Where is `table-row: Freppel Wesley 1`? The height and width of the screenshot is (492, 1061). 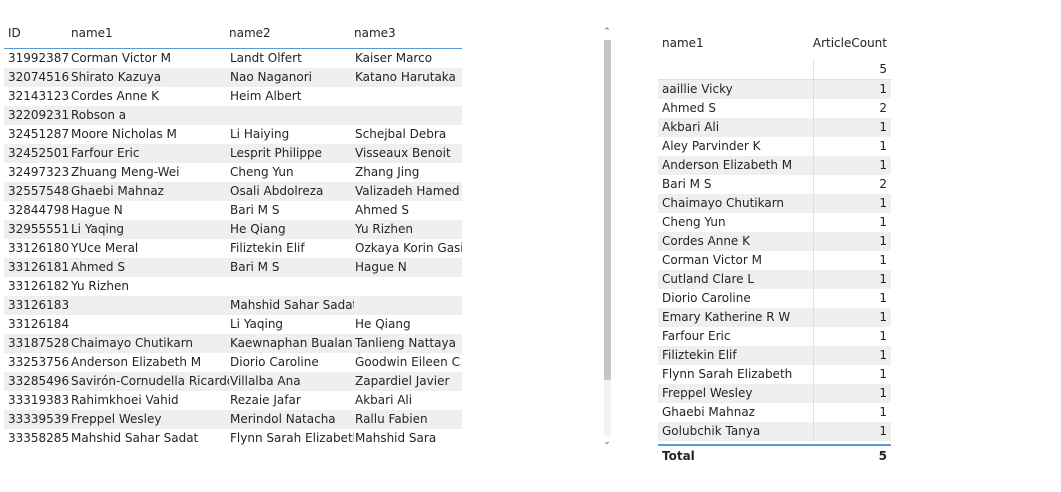
table-row: Freppel Wesley 1 is located at coordinates (774, 393).